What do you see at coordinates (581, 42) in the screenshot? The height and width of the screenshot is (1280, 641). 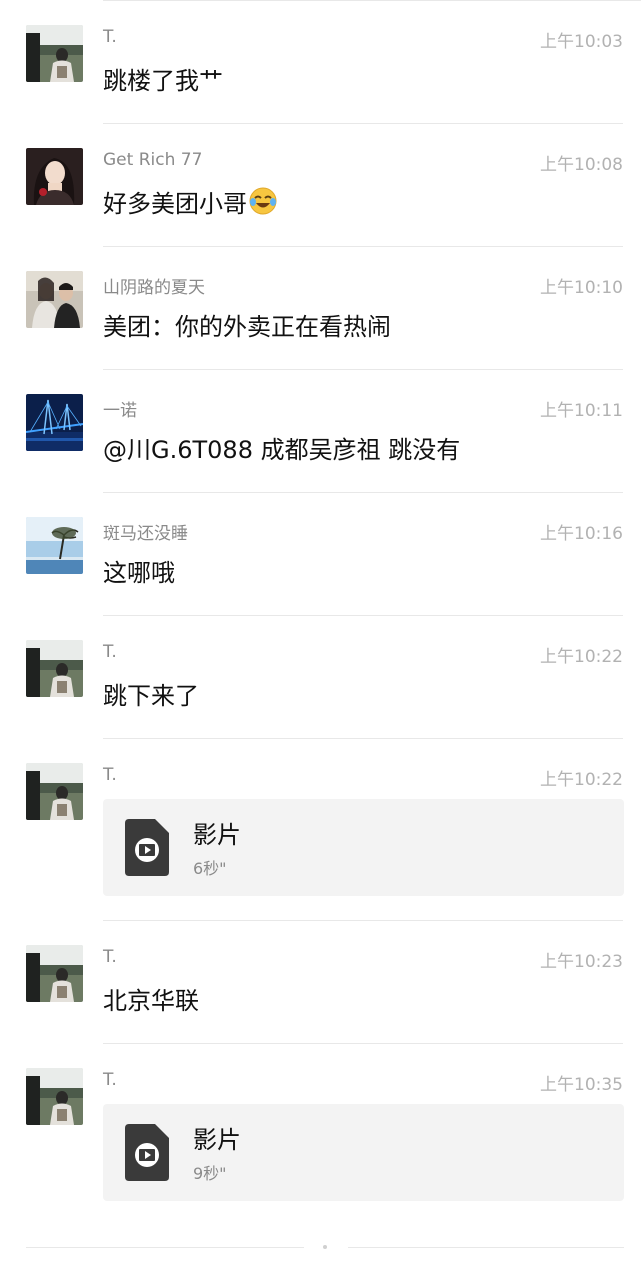 I see `message-time: 上午10:03` at bounding box center [581, 42].